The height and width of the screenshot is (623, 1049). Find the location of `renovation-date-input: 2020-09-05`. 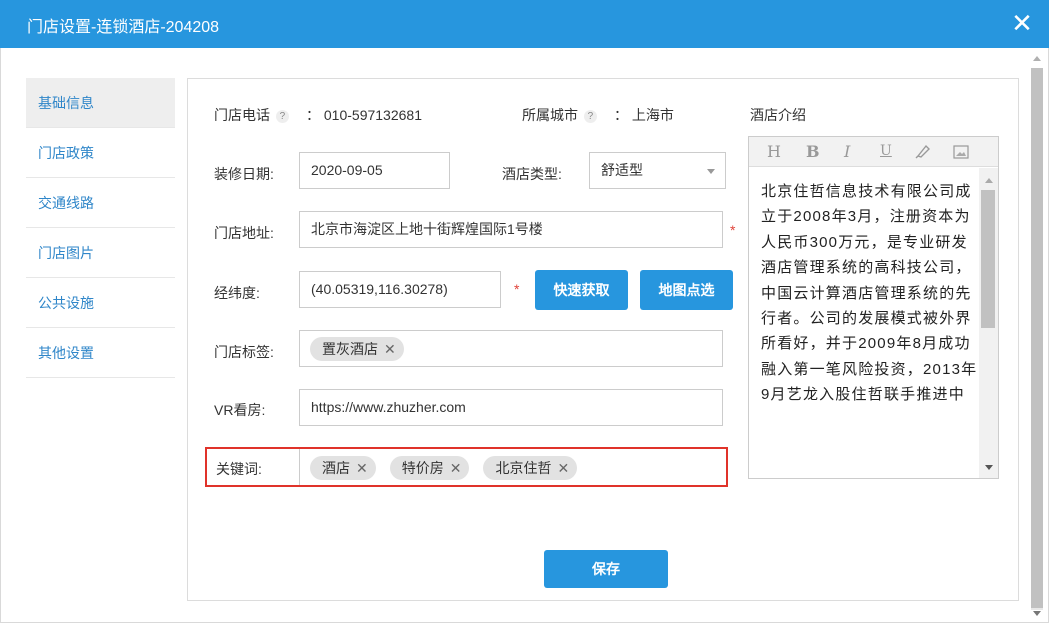

renovation-date-input: 2020-09-05 is located at coordinates (374, 170).